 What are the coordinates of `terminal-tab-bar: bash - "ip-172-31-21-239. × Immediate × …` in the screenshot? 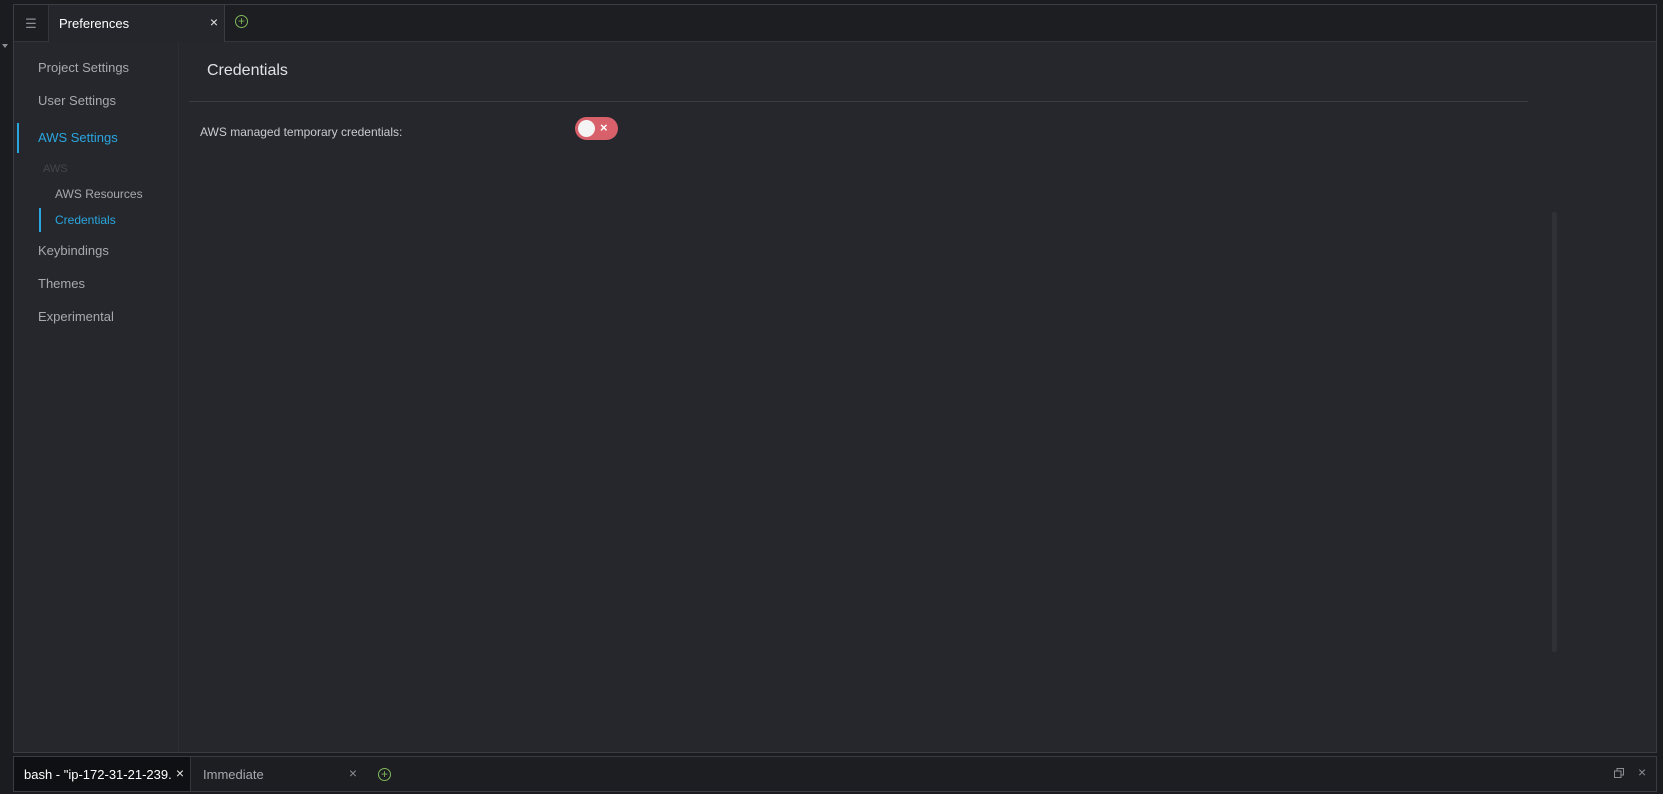 It's located at (835, 774).